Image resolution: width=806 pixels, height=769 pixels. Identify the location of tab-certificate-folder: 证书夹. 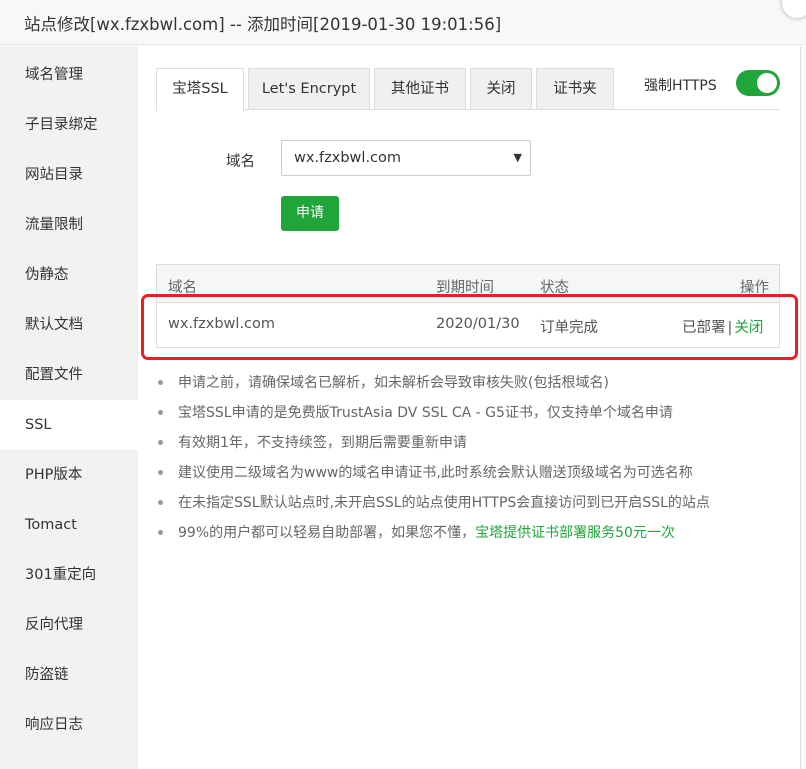
(575, 89).